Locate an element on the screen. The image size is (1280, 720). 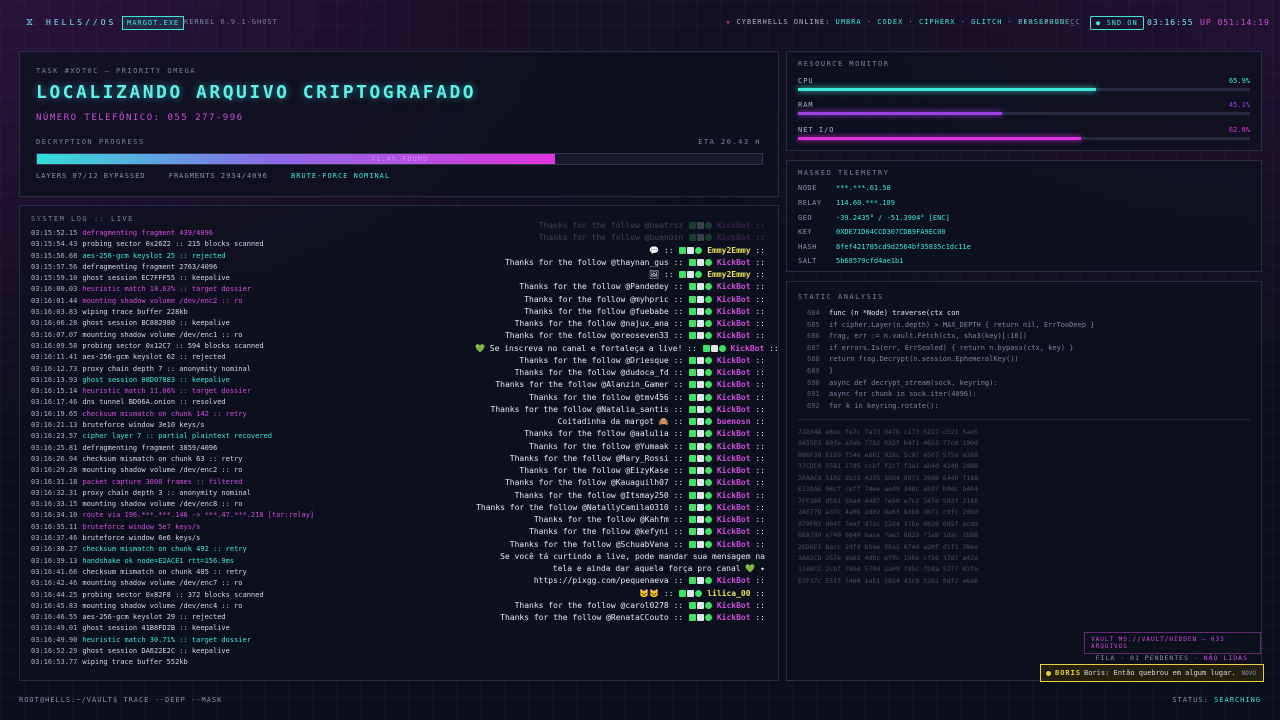
log-timestamp: 03:16:17.46 is located at coordinates (54, 402).